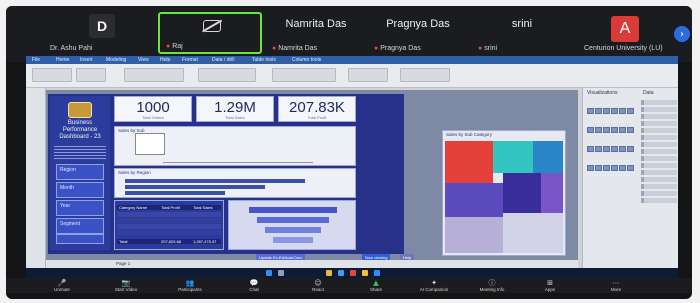 The height and width of the screenshot is (303, 700). I want to click on table-total-row: Total 207,826.68 1,287,475.37, so click(169, 241).